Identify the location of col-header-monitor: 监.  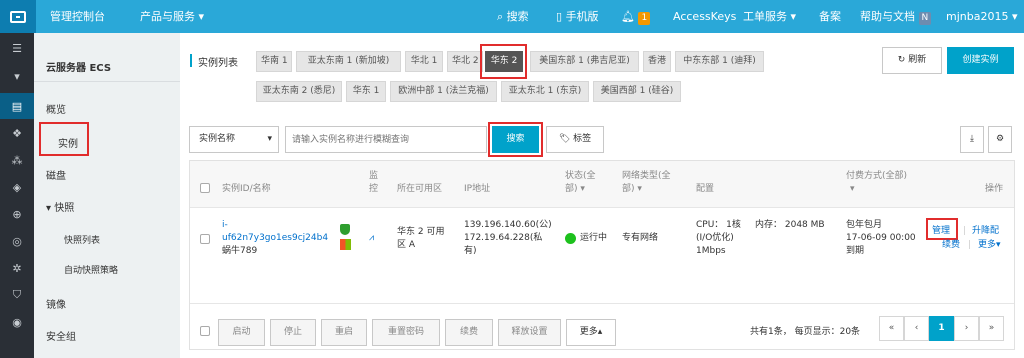
(374, 176).